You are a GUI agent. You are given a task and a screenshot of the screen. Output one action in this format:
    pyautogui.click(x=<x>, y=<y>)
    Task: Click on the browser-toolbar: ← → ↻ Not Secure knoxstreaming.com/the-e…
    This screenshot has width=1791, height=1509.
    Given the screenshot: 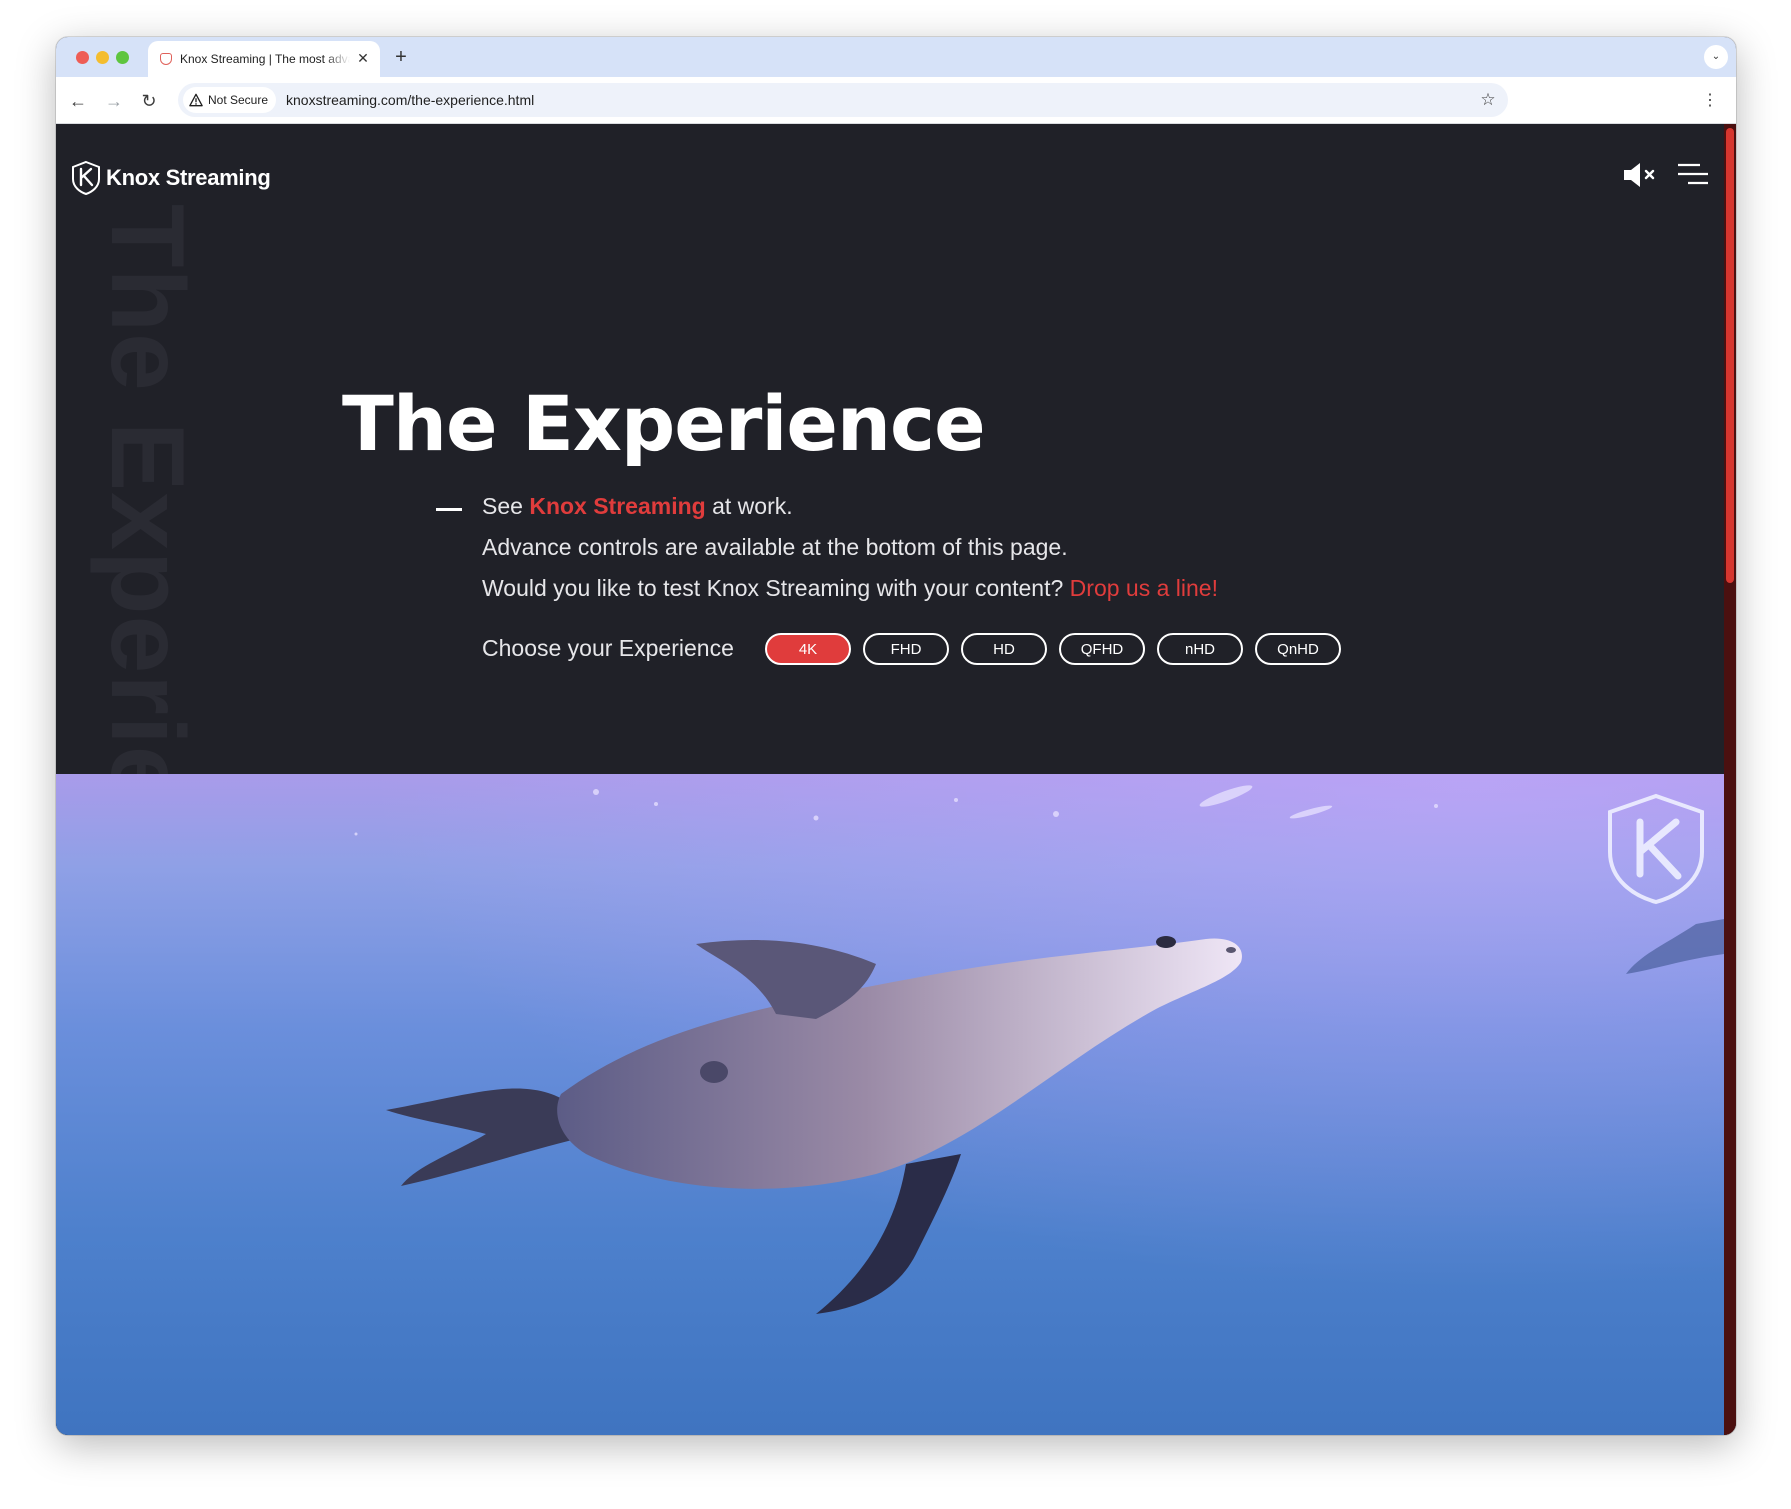 What is the action you would take?
    pyautogui.click(x=896, y=100)
    